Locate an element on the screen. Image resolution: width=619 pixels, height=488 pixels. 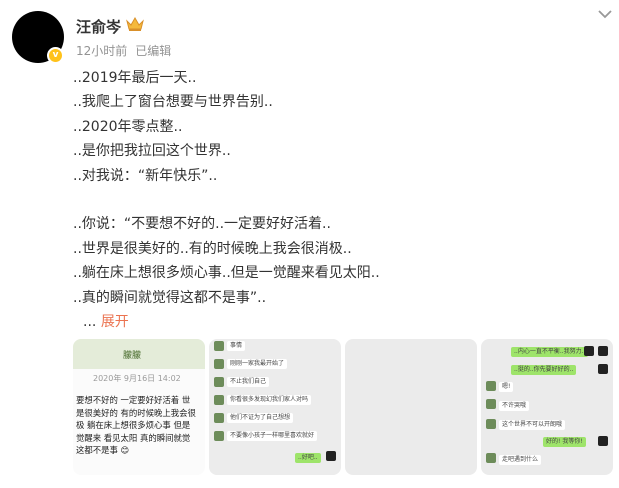
crown-icon is located at coordinates (135, 23).